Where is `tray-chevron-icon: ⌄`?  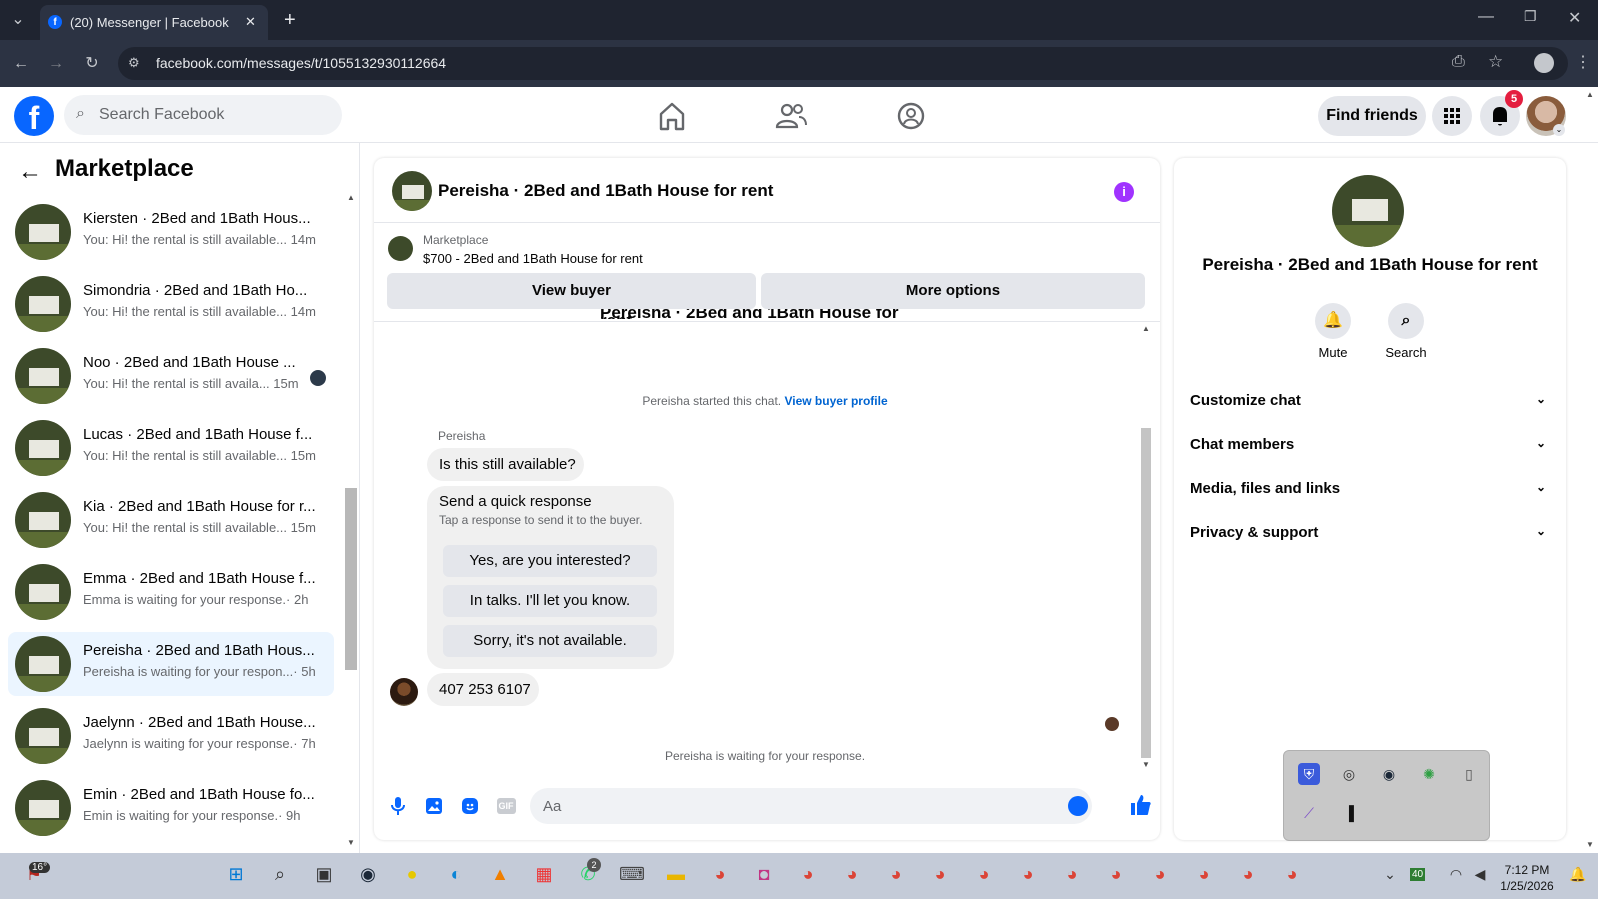 tray-chevron-icon: ⌄ is located at coordinates (1390, 874).